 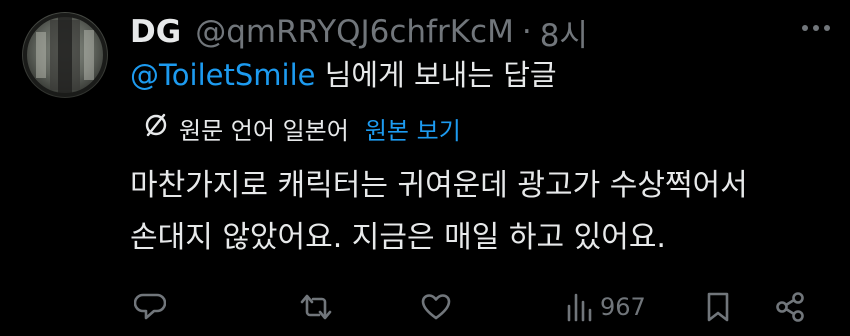 What do you see at coordinates (436, 75) in the screenshot?
I see `reply-to-label: 님에게 보내는 답글` at bounding box center [436, 75].